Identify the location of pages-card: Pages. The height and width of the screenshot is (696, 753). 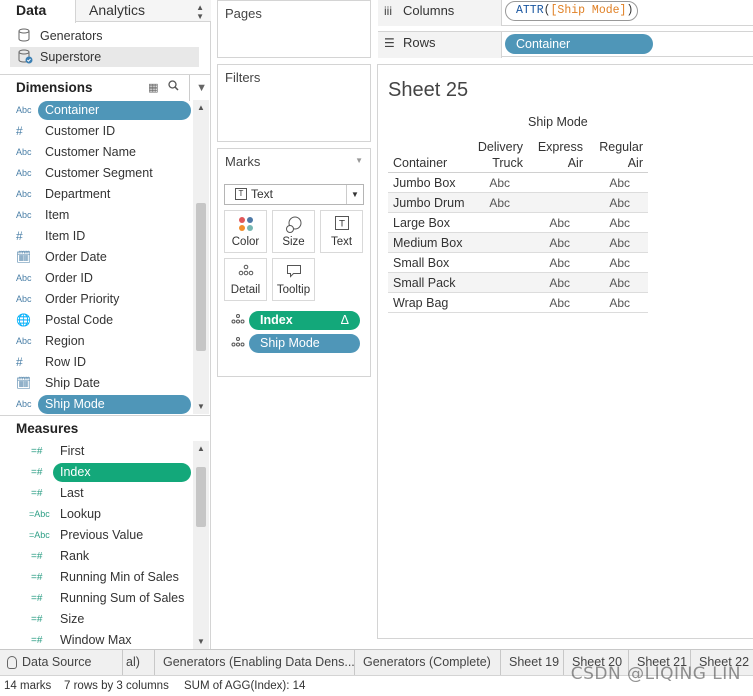
(294, 29).